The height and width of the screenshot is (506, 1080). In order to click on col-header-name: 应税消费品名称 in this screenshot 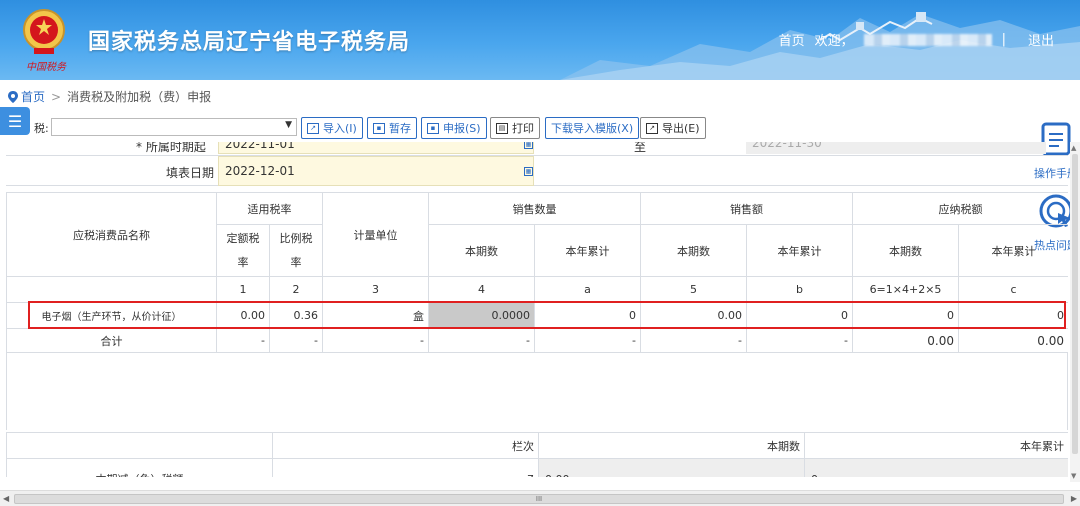, I will do `click(111, 234)`.